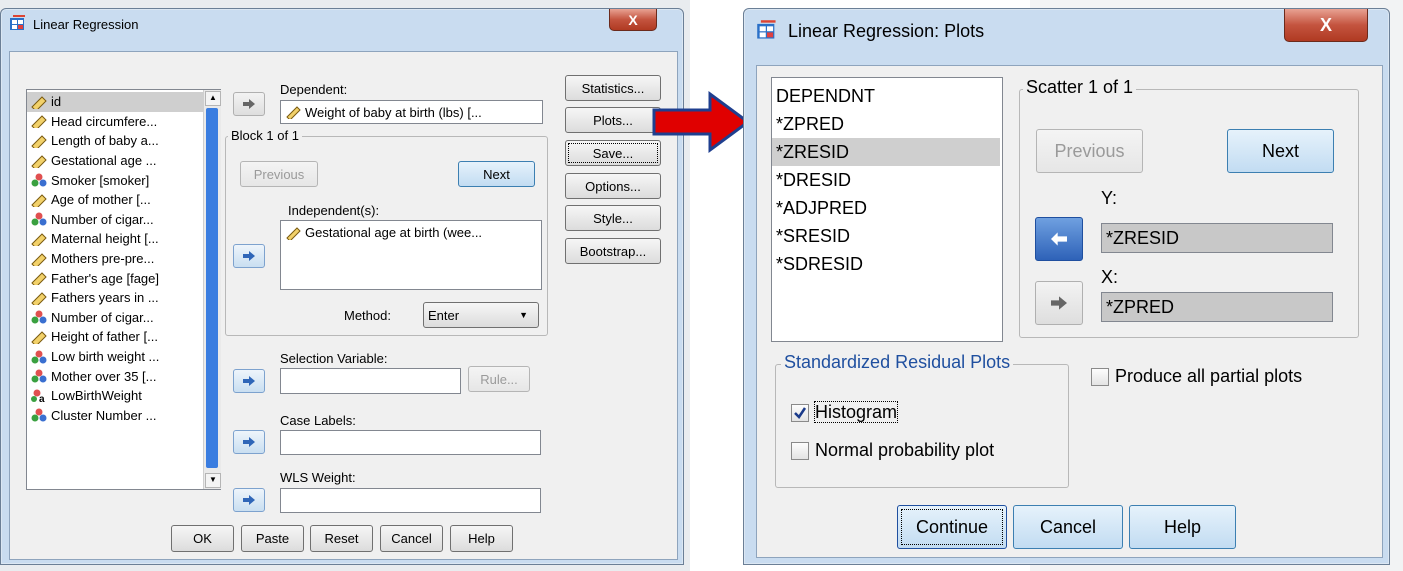 The width and height of the screenshot is (1403, 571). What do you see at coordinates (100, 180) in the screenshot?
I see `variable-label: Smoker [smoker]` at bounding box center [100, 180].